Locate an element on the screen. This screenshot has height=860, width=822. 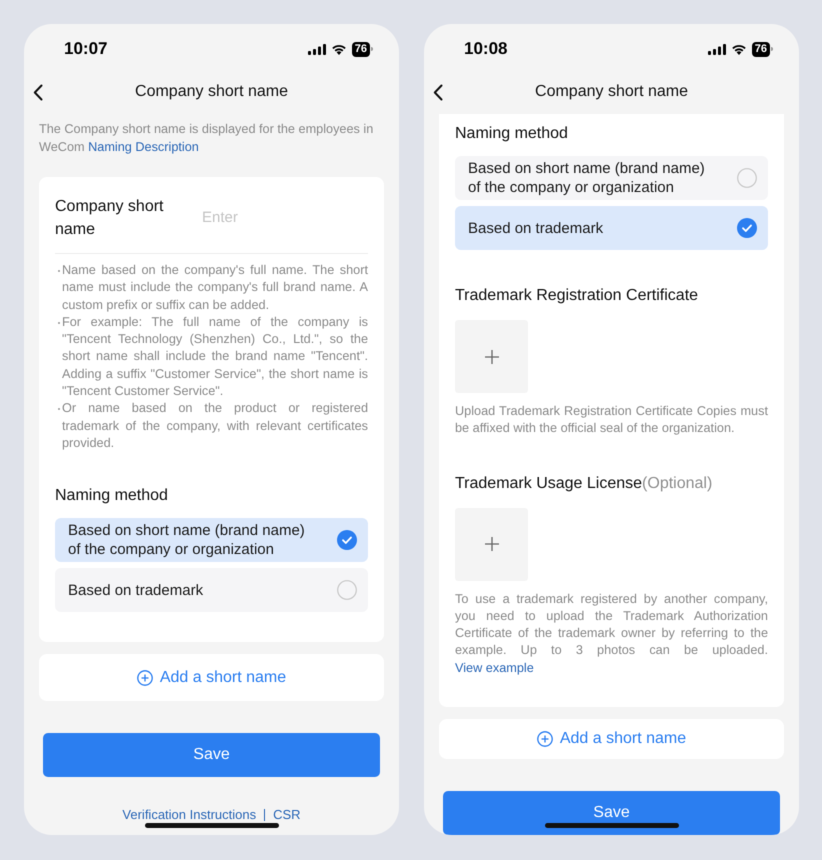
view-example-link: View example is located at coordinates (494, 667).